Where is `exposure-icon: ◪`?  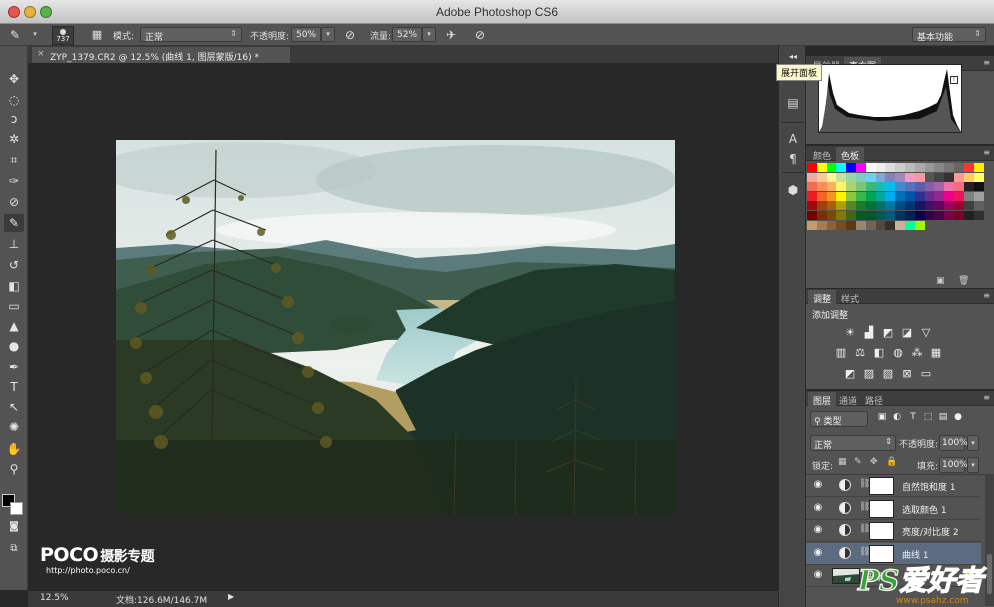
exposure-icon: ◪ is located at coordinates (907, 333).